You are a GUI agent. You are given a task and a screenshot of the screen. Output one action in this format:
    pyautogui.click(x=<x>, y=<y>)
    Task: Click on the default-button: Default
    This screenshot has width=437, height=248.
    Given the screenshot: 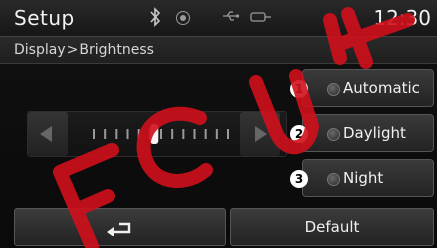 What is the action you would take?
    pyautogui.click(x=332, y=227)
    